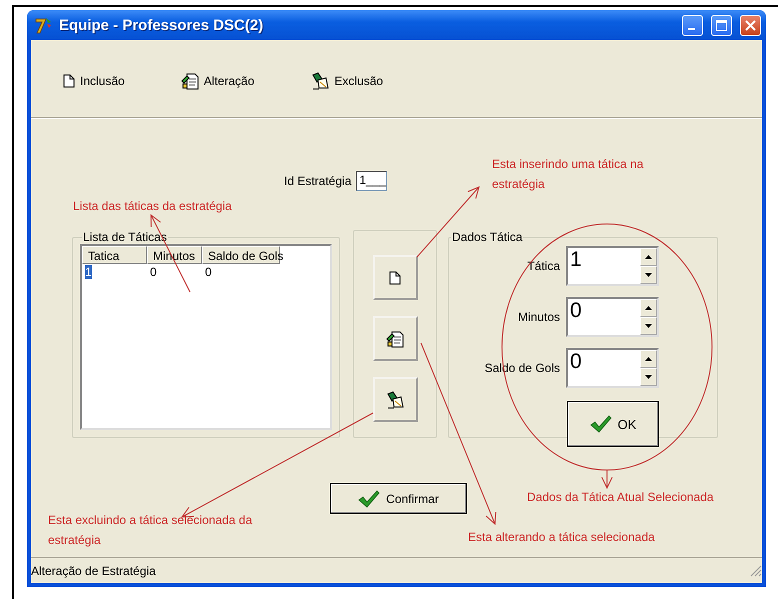  Describe the element at coordinates (161, 25) in the screenshot. I see `window-title: Equipe - Professores DSC(2)` at that location.